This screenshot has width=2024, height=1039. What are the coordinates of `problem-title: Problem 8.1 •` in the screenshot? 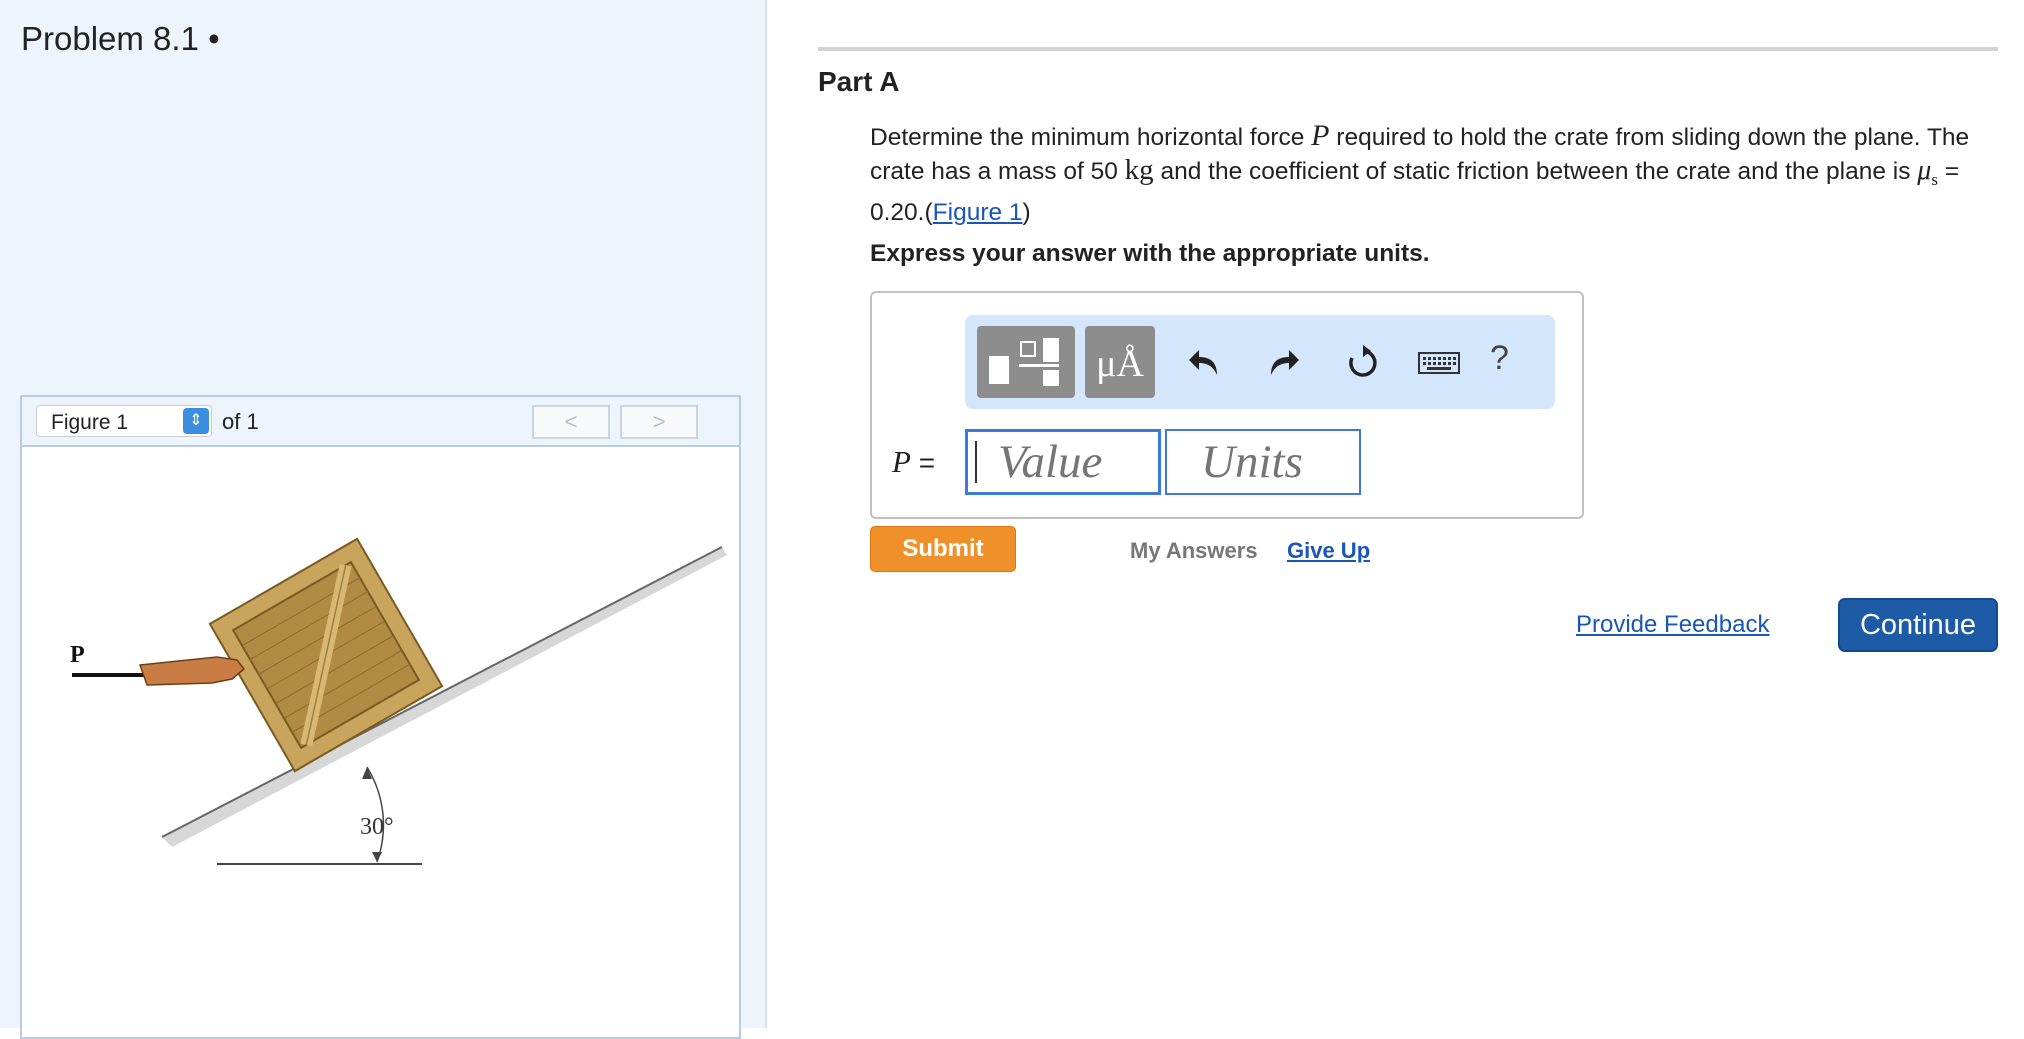 It's located at (120, 38).